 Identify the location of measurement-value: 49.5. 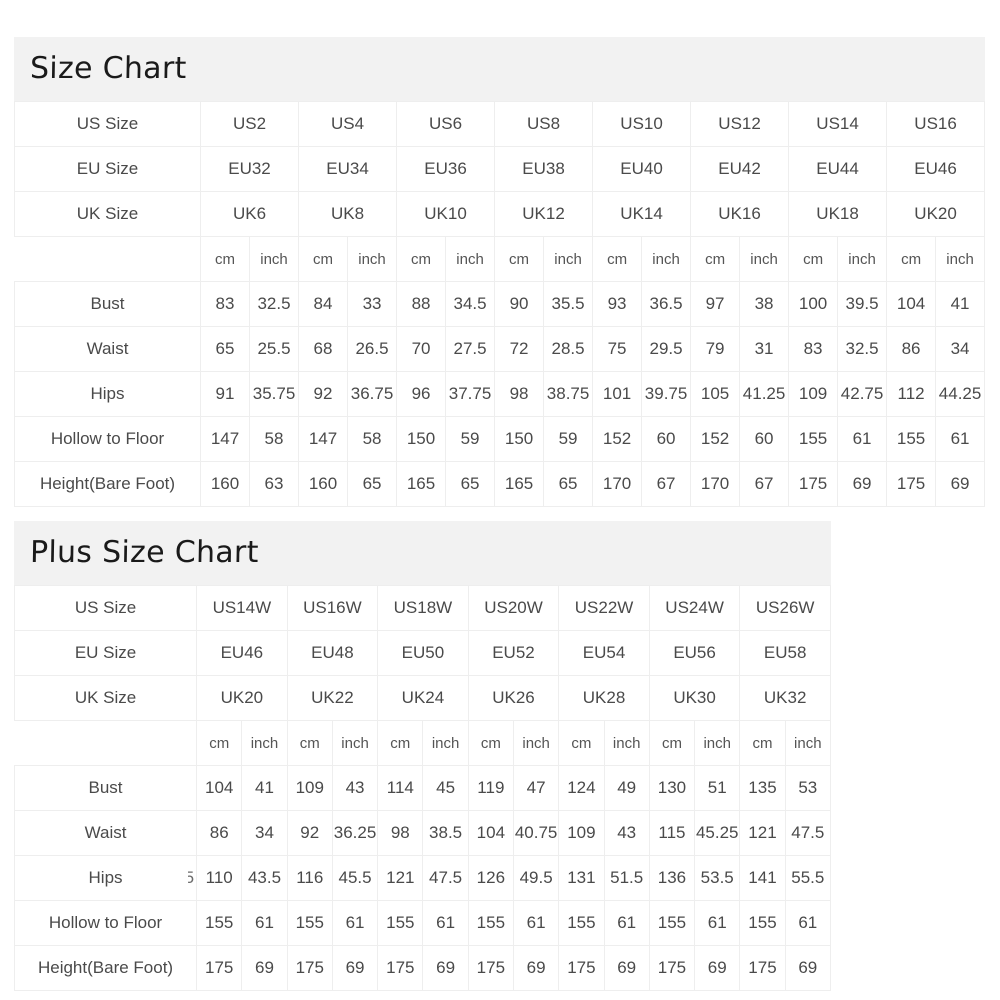
(536, 878).